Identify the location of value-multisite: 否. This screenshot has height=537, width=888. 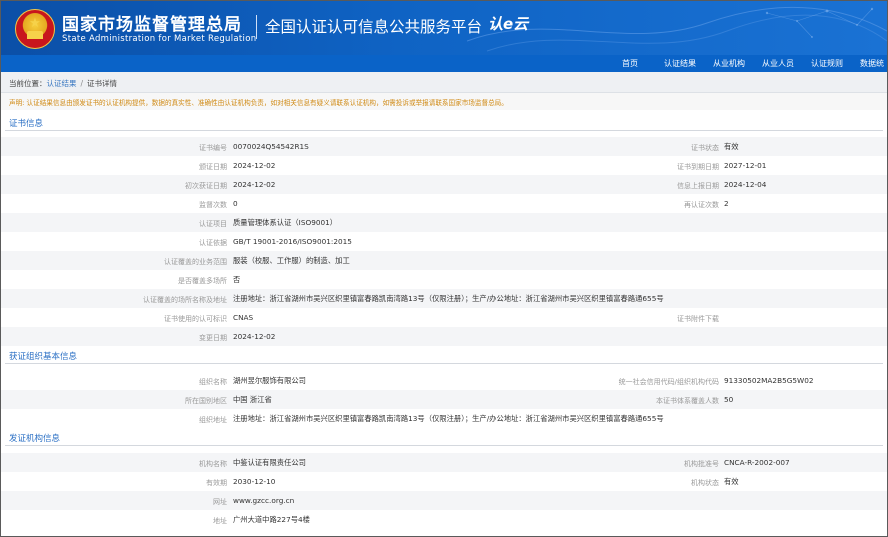
(237, 279).